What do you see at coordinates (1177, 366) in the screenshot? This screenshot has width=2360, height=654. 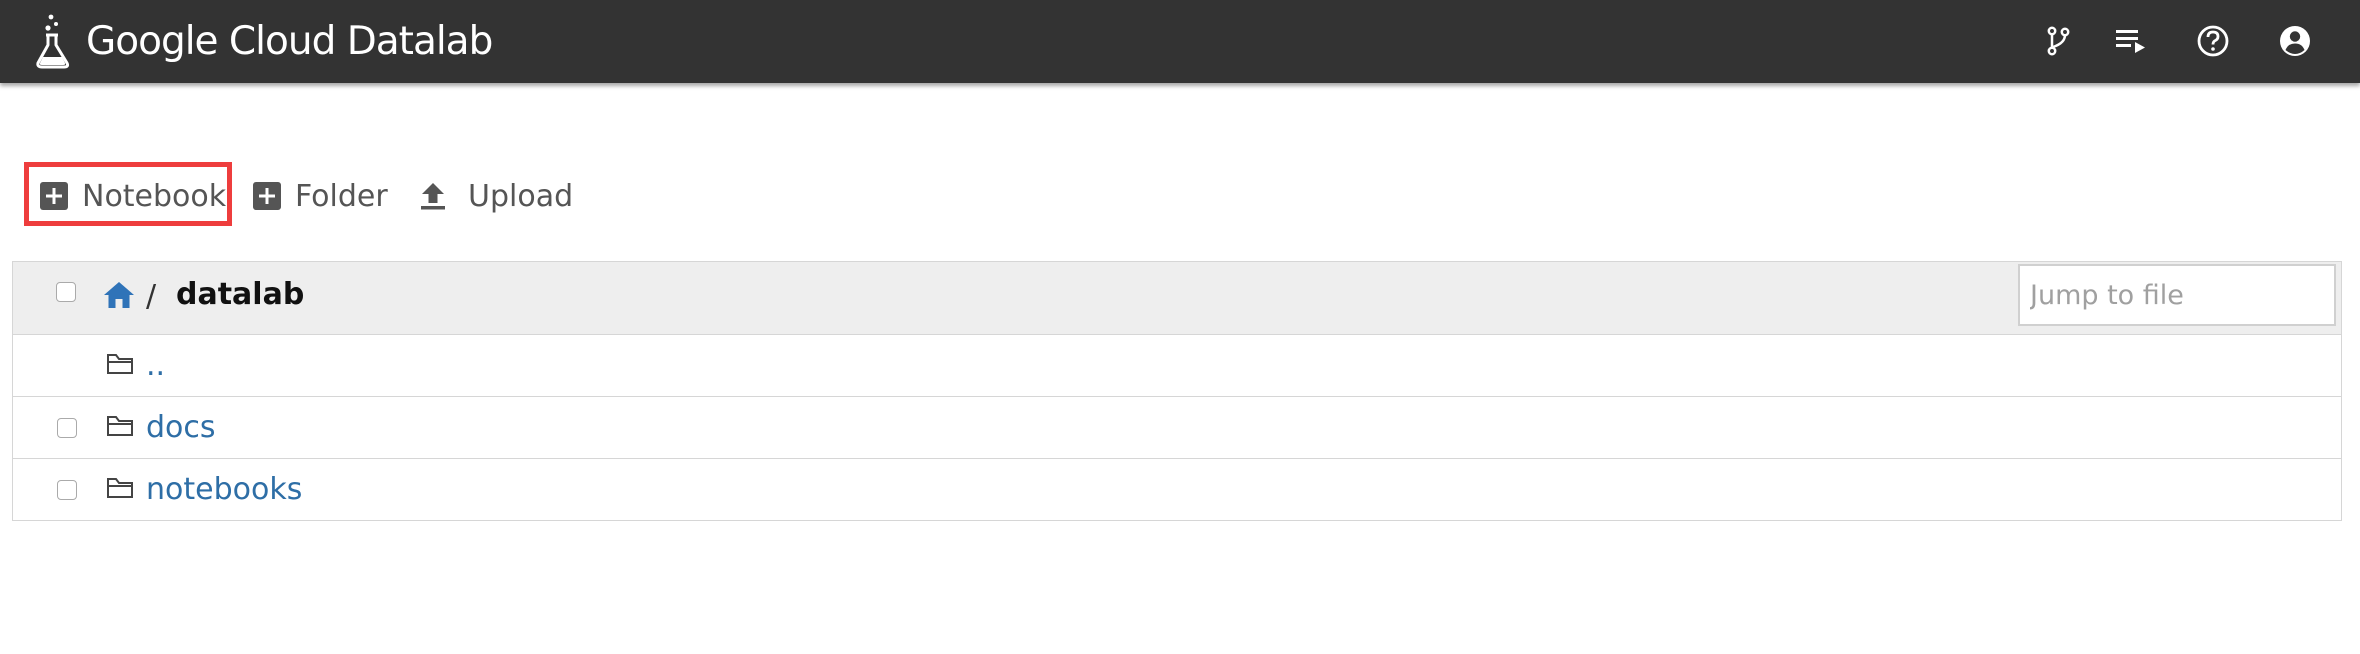 I see `table-row: ..` at bounding box center [1177, 366].